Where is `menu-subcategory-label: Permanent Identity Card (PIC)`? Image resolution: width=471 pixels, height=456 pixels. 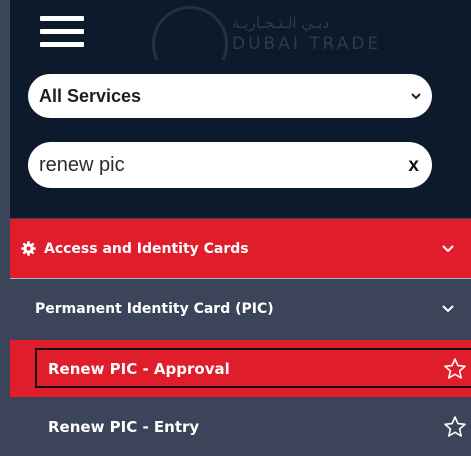 menu-subcategory-label: Permanent Identity Card (PIC) is located at coordinates (154, 309).